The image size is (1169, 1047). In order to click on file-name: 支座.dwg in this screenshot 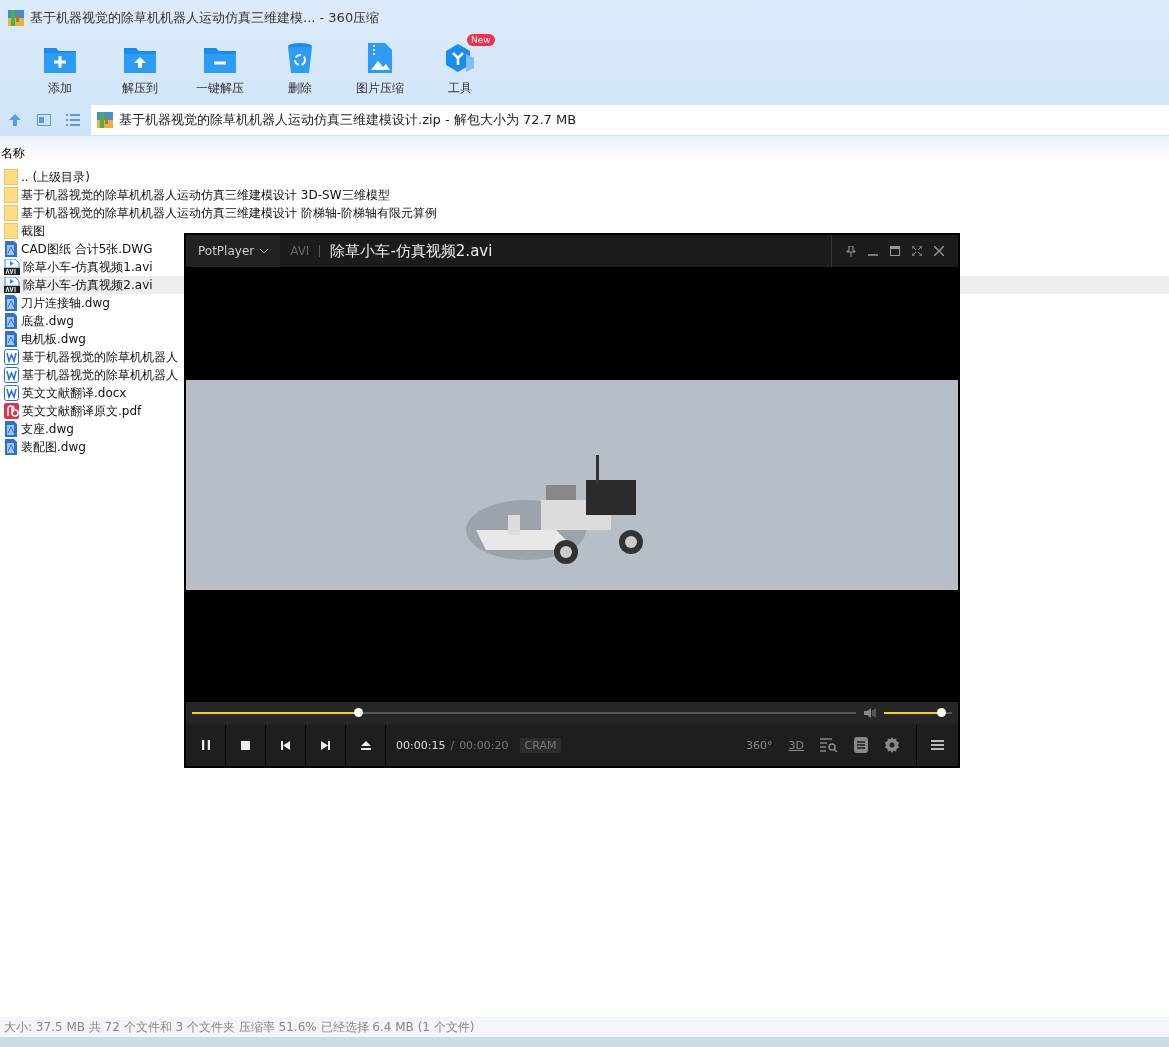, I will do `click(47, 429)`.